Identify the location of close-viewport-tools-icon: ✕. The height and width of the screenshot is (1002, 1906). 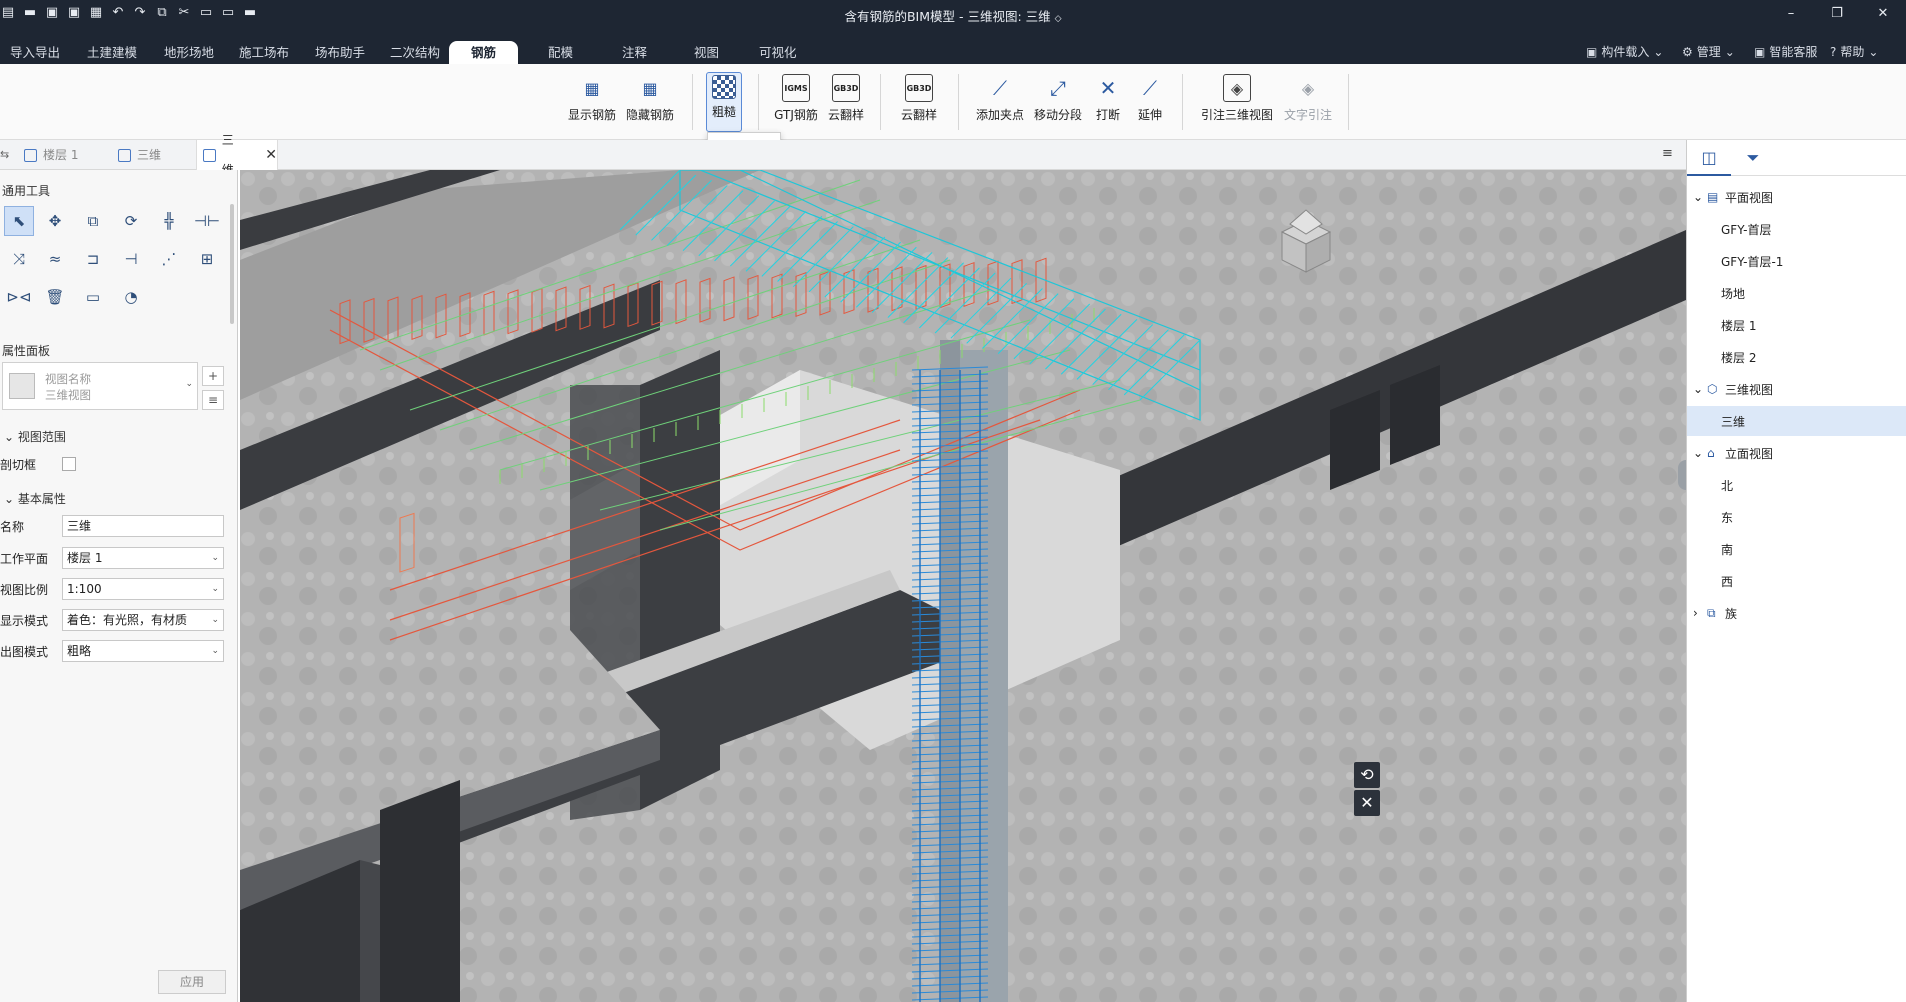
(1367, 803).